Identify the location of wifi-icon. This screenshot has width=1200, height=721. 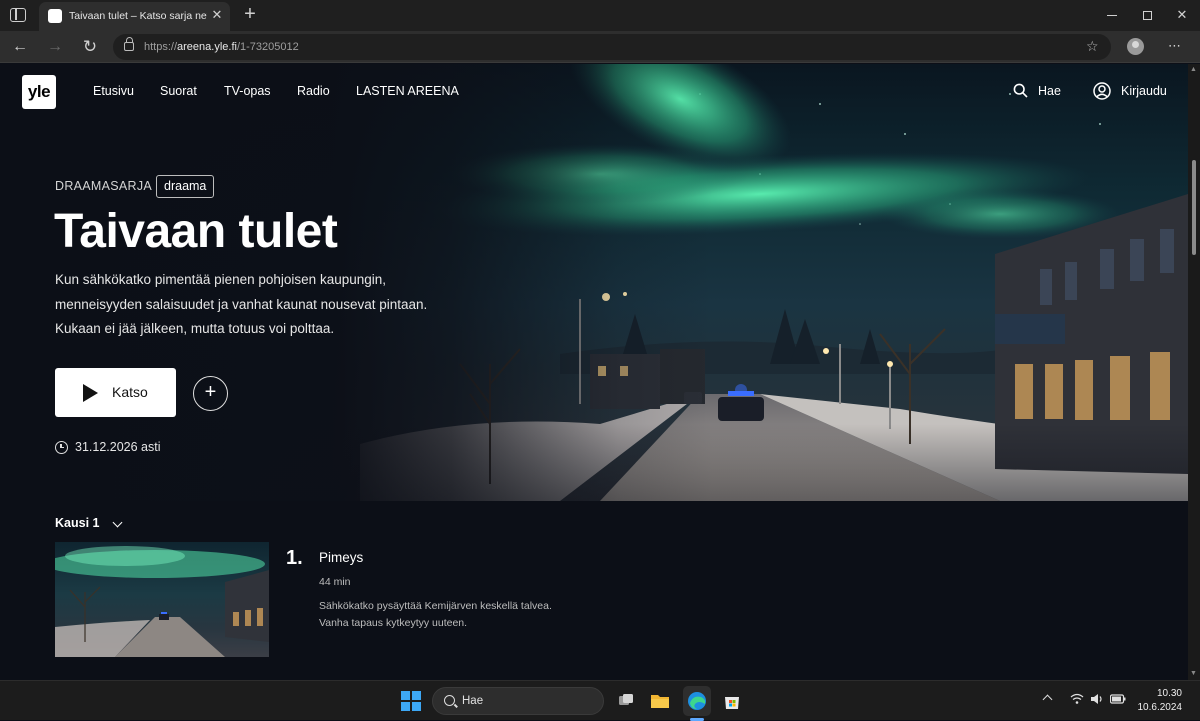
(1077, 699).